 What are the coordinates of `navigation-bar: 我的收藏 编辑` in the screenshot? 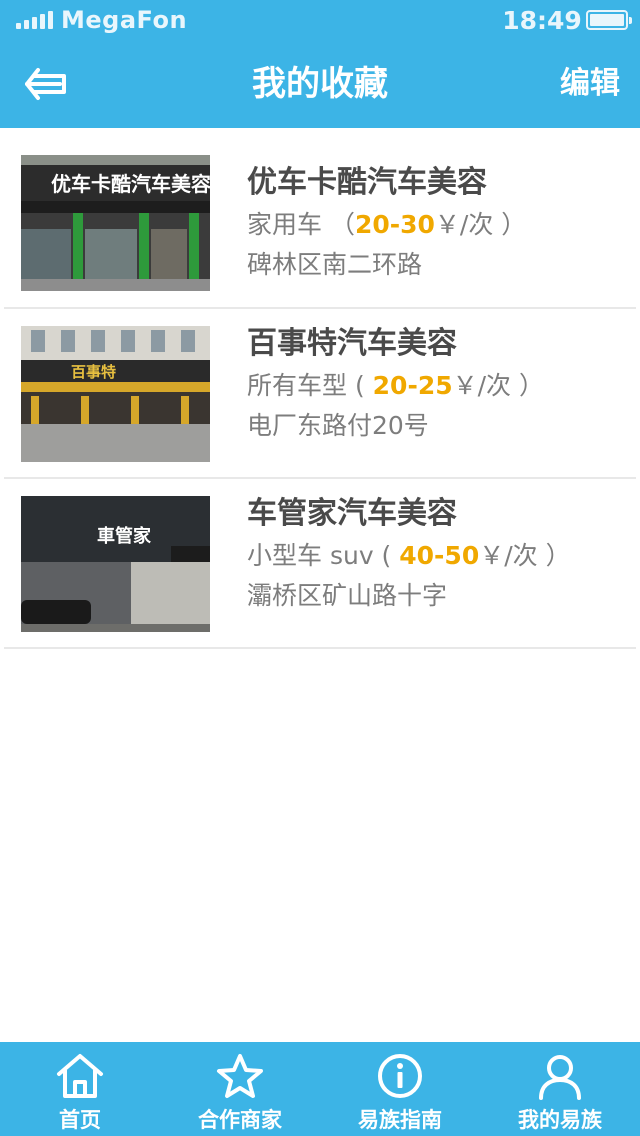 It's located at (320, 84).